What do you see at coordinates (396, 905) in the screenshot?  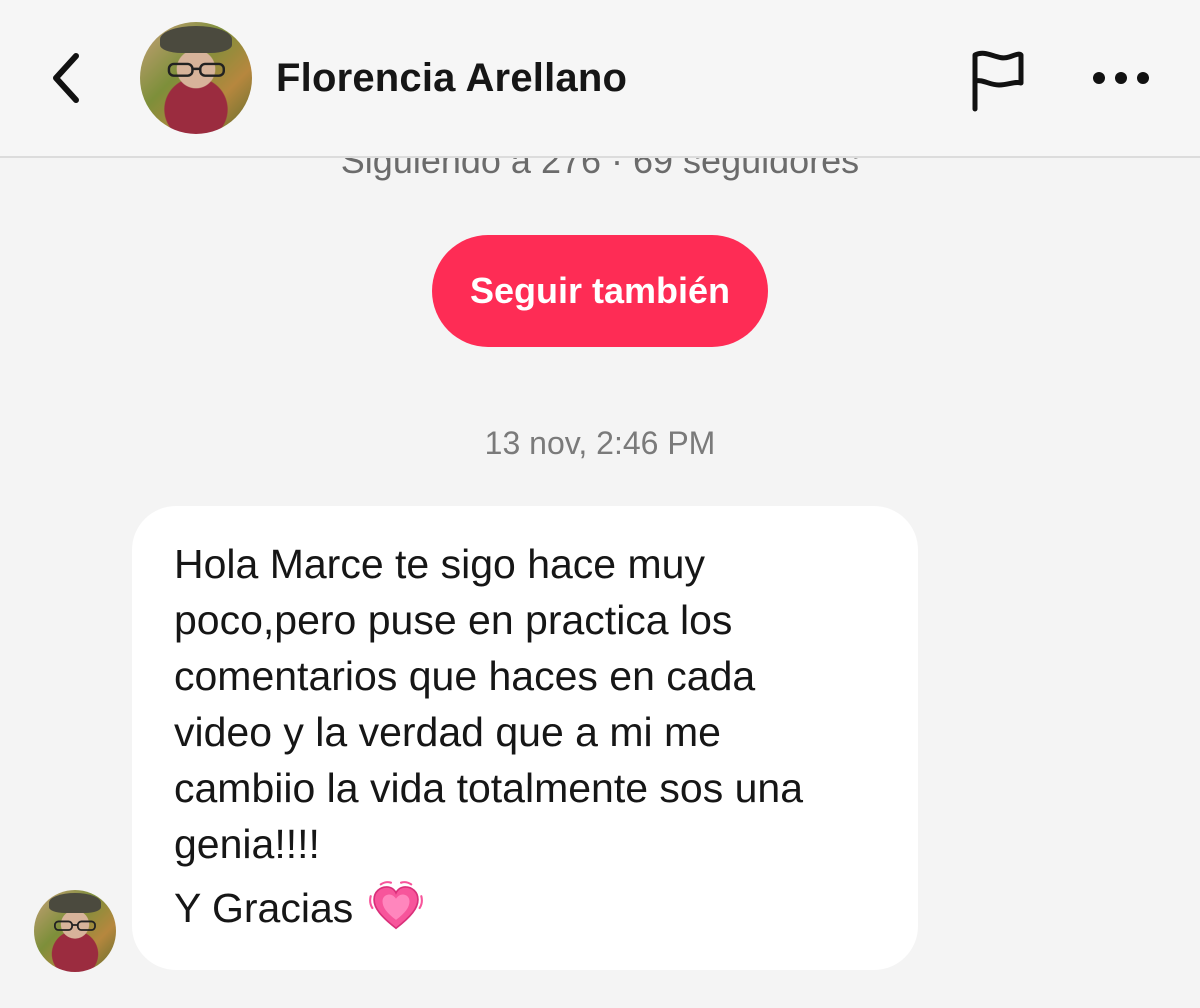 I see `growing-heart-icon` at bounding box center [396, 905].